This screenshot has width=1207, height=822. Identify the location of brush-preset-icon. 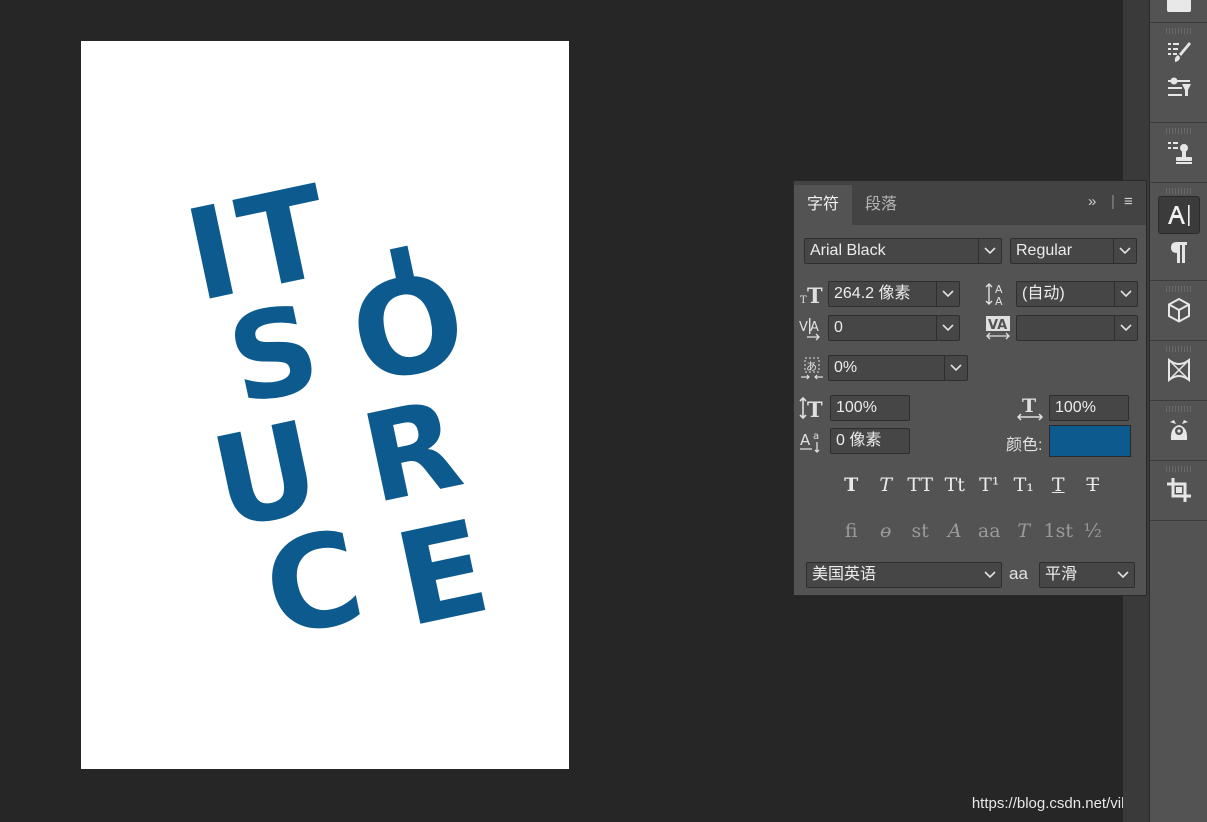
(1179, 52).